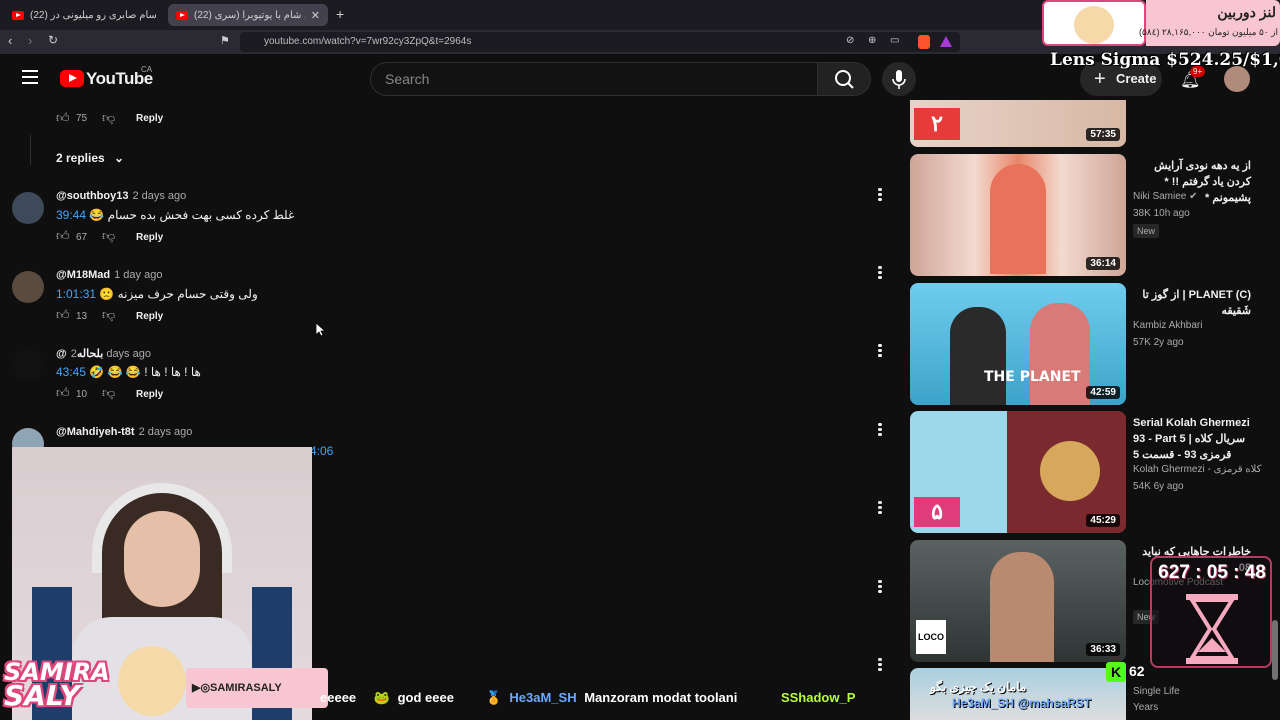  Describe the element at coordinates (1161, 213) in the screenshot. I see `video-meta: 38K 10h ago` at that location.